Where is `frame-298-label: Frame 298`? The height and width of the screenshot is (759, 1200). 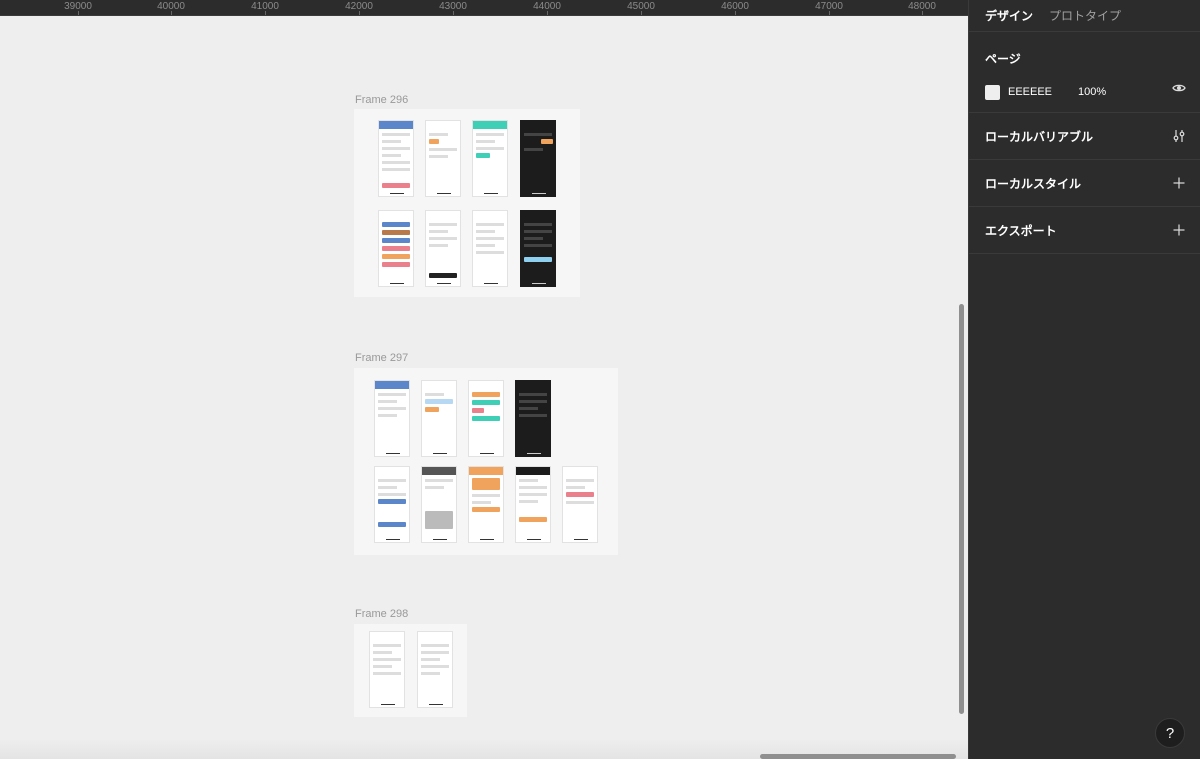 frame-298-label: Frame 298 is located at coordinates (381, 614).